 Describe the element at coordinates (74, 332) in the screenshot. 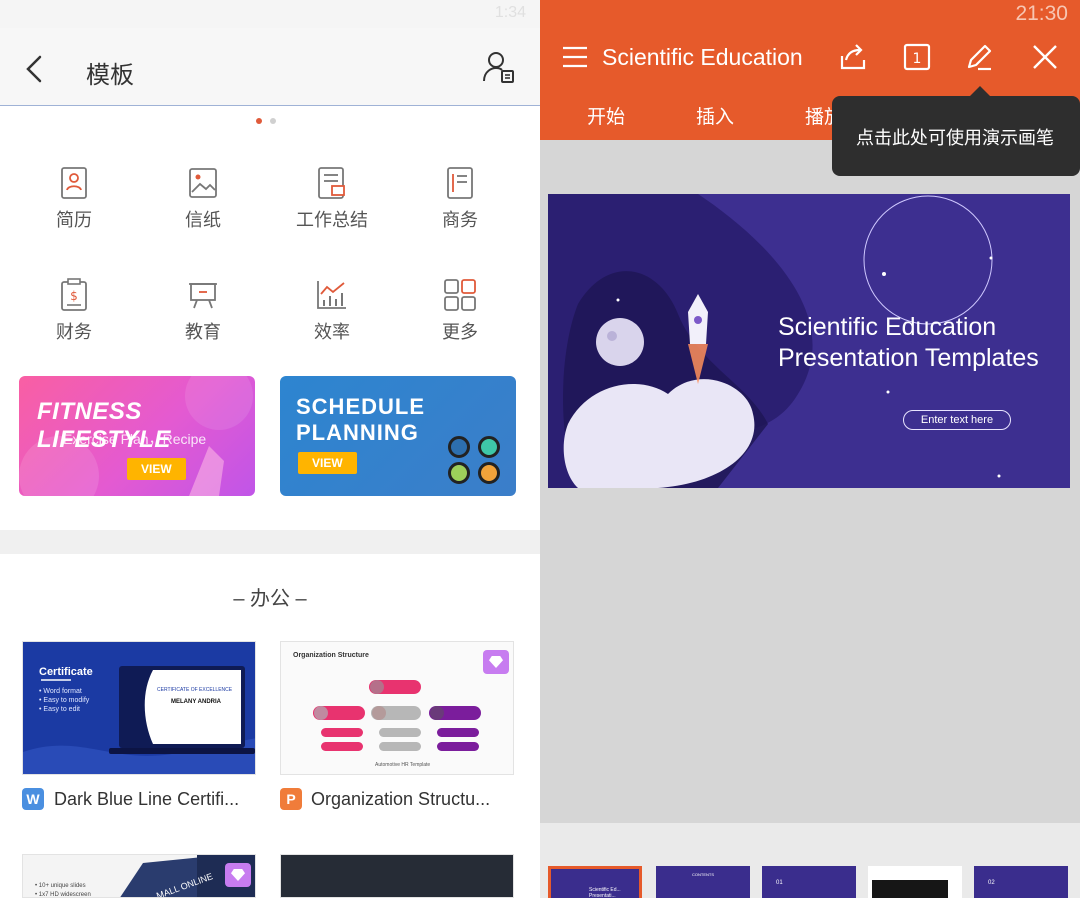

I see `category-label: 财务` at that location.